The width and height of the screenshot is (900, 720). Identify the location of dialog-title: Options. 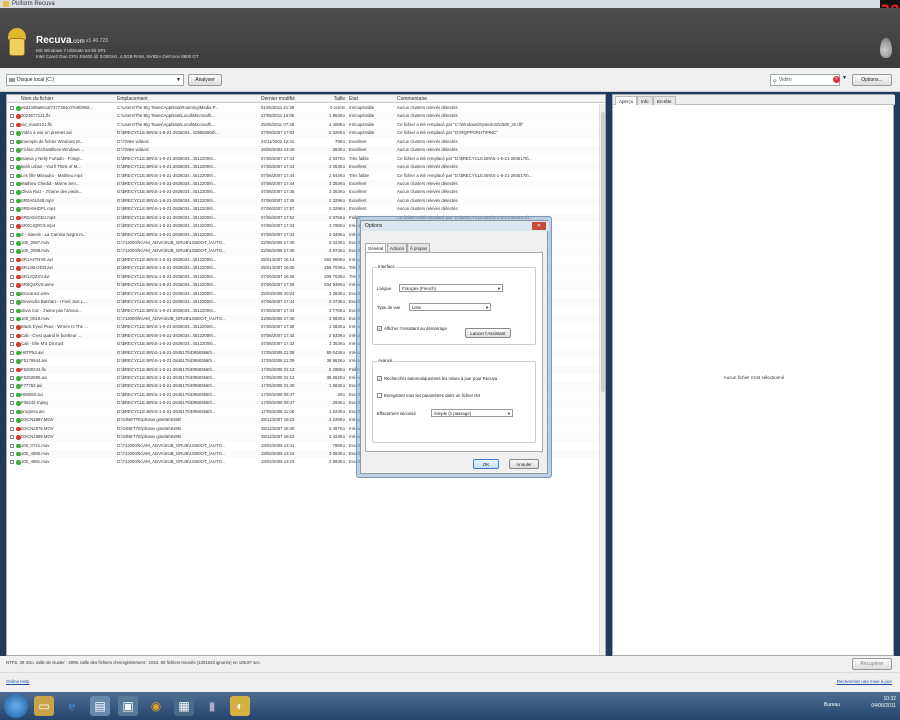
(455, 226).